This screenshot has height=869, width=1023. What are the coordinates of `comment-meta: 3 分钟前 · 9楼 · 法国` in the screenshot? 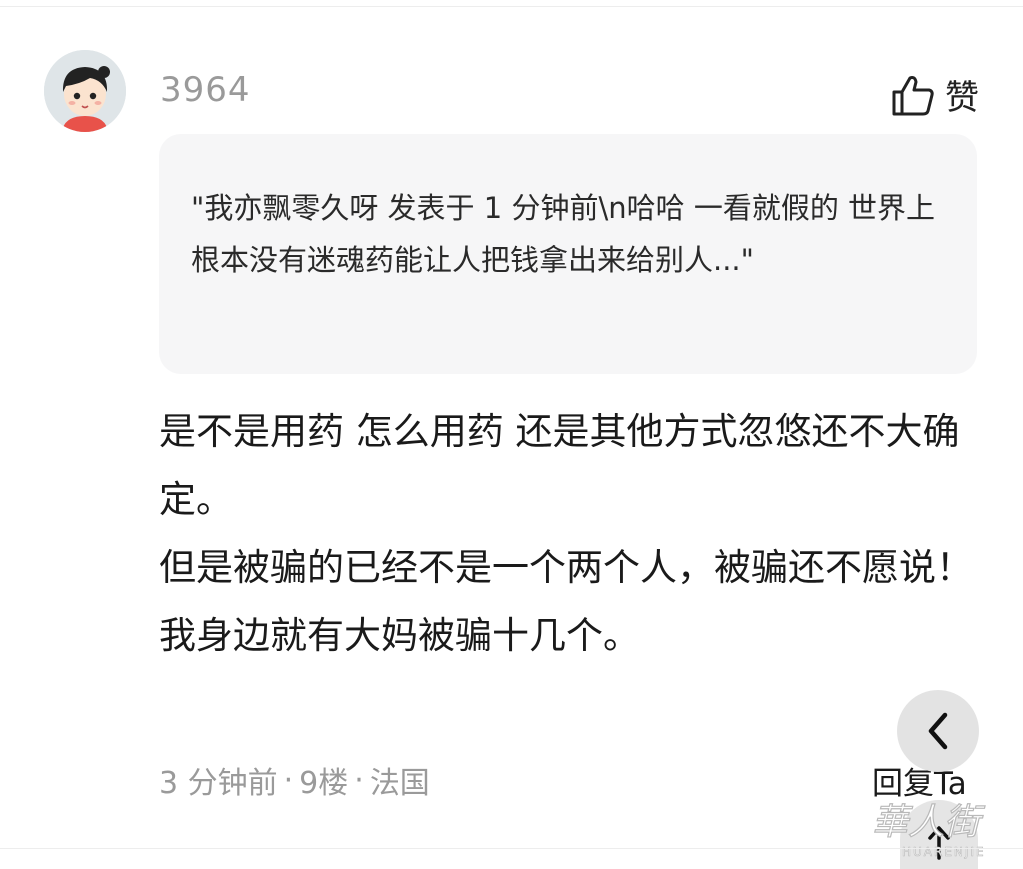 It's located at (294, 780).